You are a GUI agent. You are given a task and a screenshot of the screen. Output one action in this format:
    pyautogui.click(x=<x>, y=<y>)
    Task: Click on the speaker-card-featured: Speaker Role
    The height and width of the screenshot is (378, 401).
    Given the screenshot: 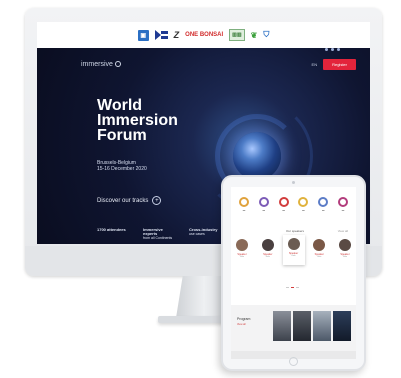 What is the action you would take?
    pyautogui.click(x=293, y=250)
    